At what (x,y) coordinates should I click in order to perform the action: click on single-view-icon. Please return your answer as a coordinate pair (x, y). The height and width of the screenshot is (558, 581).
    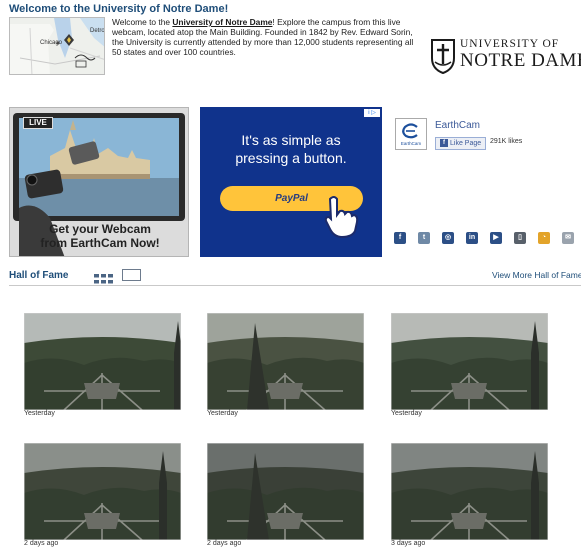
    Looking at the image, I should click on (131, 275).